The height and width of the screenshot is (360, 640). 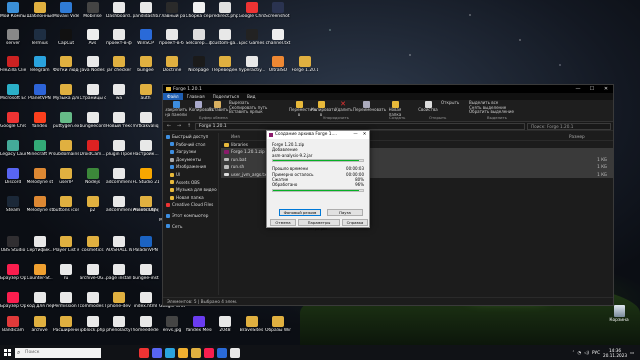 What do you see at coordinates (305, 71) in the screenshot?
I see `desktop-icon: Forge 1.20.1` at bounding box center [305, 71].